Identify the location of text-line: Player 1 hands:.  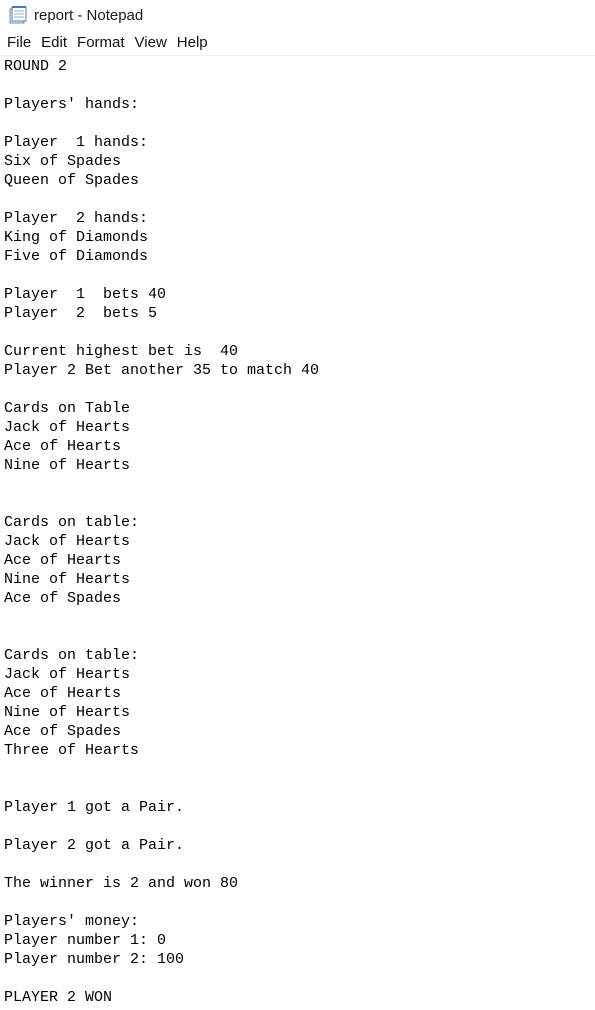
(76, 142).